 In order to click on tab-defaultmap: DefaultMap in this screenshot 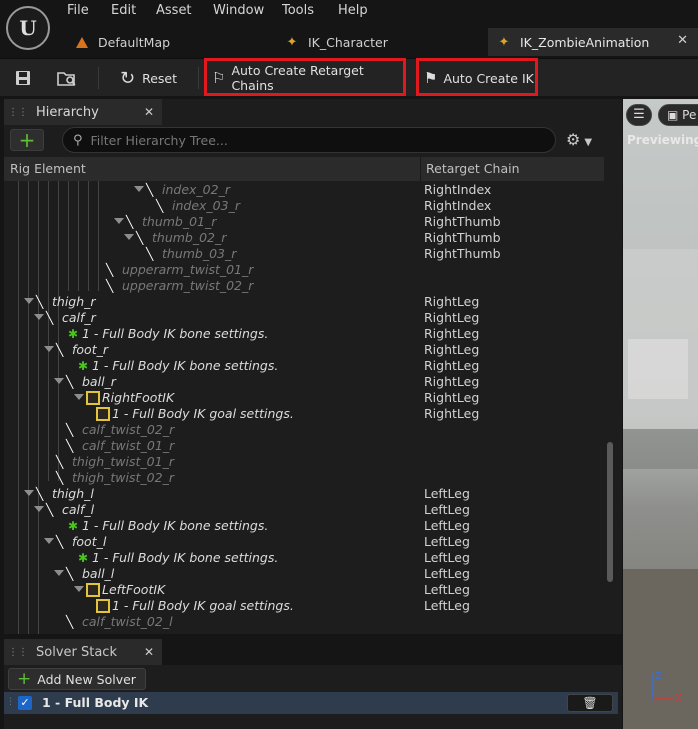, I will do `click(166, 42)`.